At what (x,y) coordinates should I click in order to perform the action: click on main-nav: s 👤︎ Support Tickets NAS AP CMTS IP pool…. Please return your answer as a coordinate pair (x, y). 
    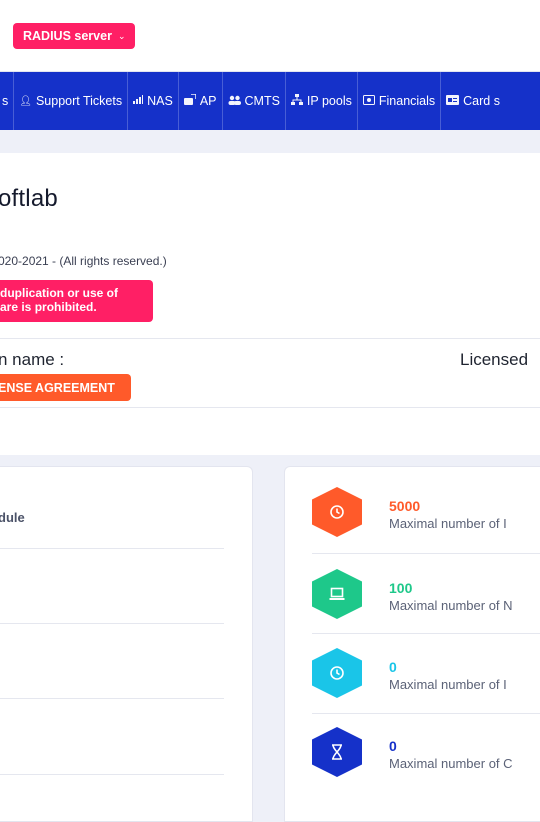
    Looking at the image, I should click on (270, 101).